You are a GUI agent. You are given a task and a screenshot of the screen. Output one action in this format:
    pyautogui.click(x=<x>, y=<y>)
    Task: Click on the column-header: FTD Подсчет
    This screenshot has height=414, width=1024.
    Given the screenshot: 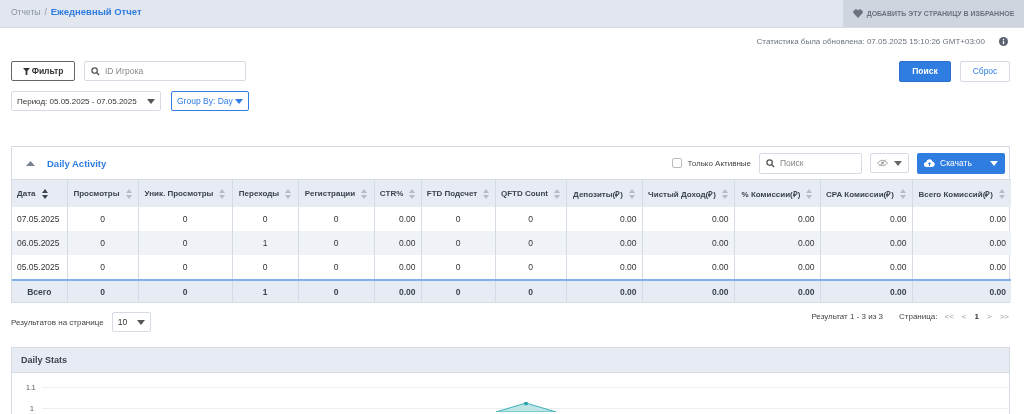 What is the action you would take?
    pyautogui.click(x=458, y=193)
    